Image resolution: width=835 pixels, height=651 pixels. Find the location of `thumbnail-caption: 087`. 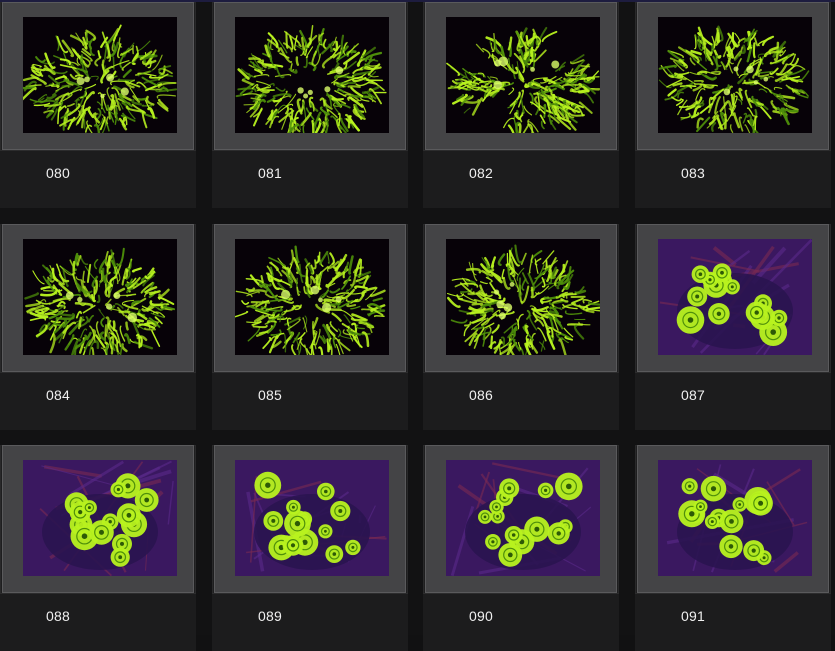

thumbnail-caption: 087 is located at coordinates (733, 401).